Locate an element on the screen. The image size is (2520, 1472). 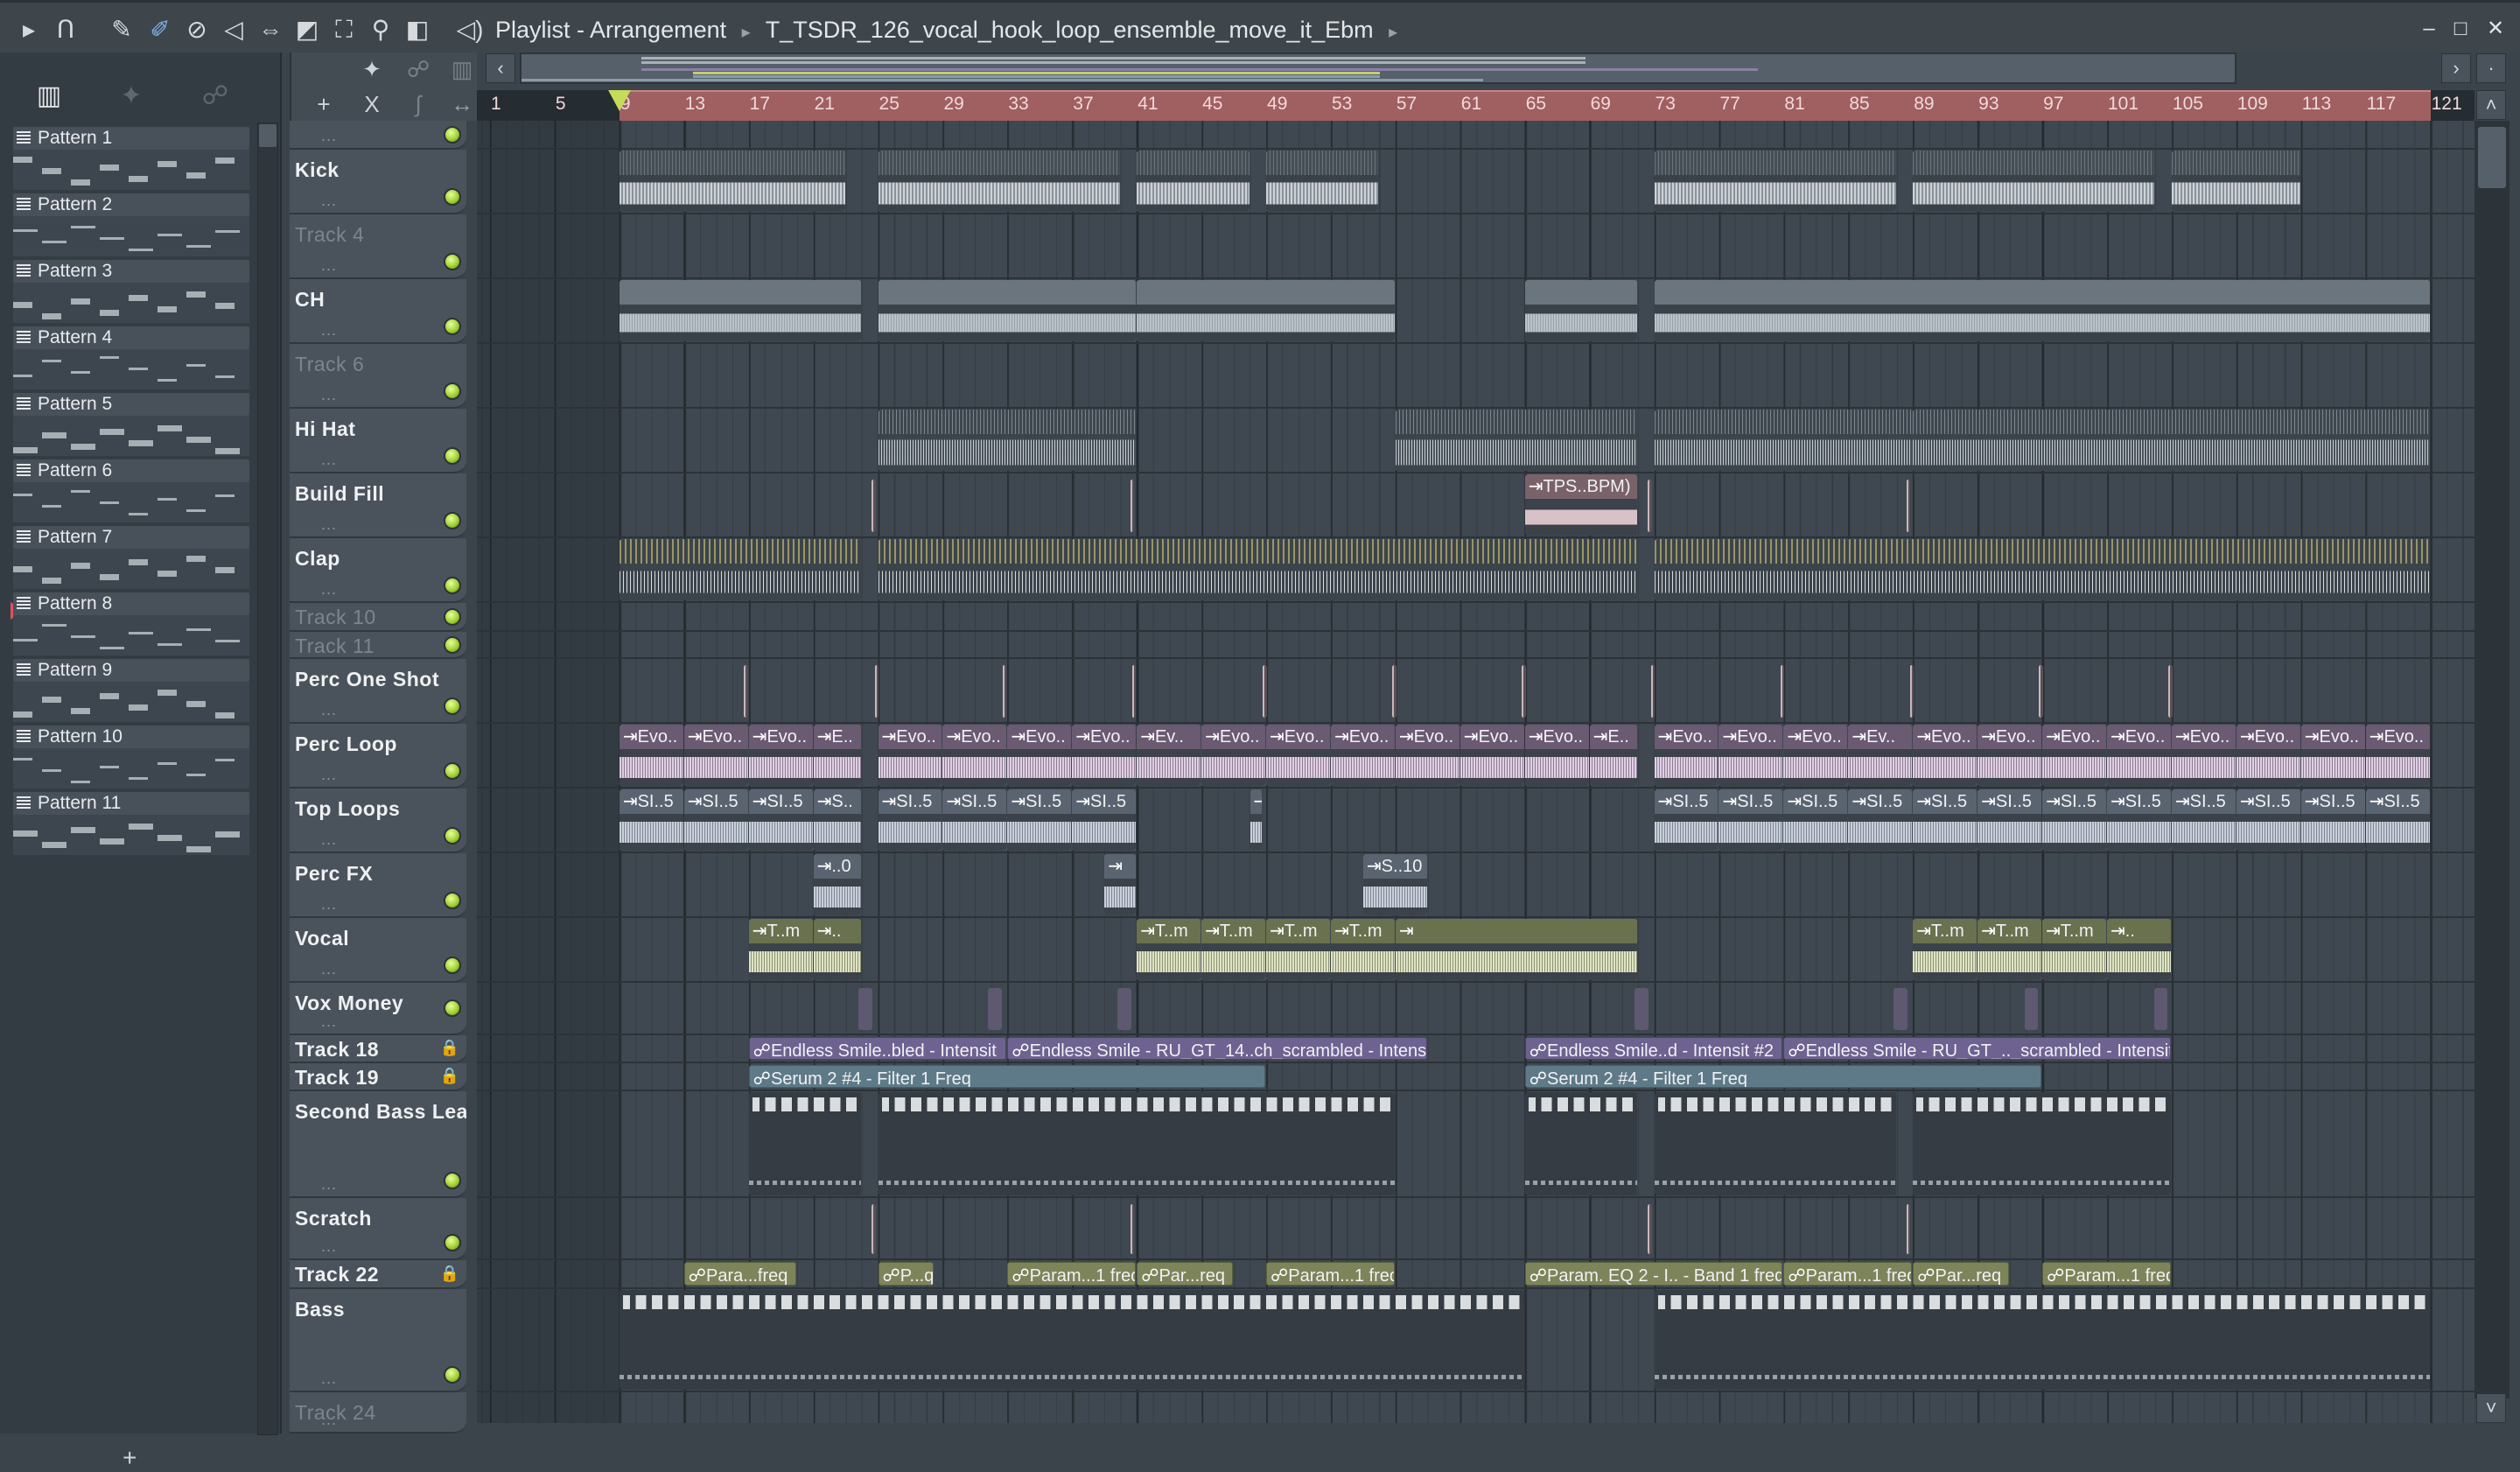
piano-roll-icon: ▥ is located at coordinates (462, 69).